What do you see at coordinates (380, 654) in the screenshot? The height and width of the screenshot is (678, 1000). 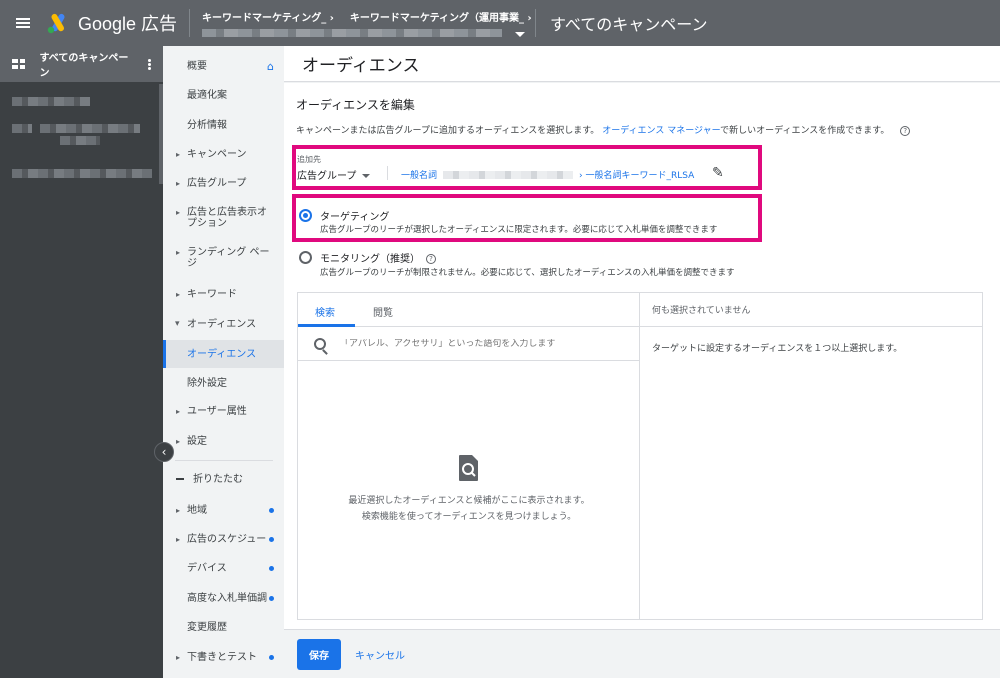 I see `cancel-button: キャンセル` at bounding box center [380, 654].